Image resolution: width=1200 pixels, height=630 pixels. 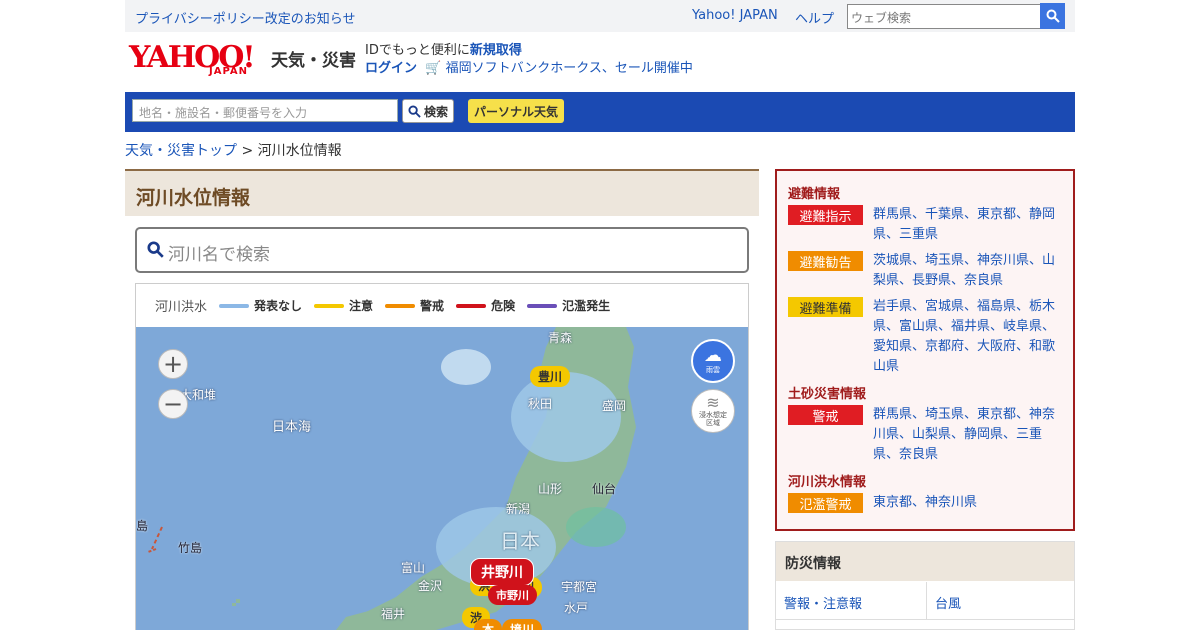 What do you see at coordinates (431, 68) in the screenshot?
I see `cart-icon: 🛒` at bounding box center [431, 68].